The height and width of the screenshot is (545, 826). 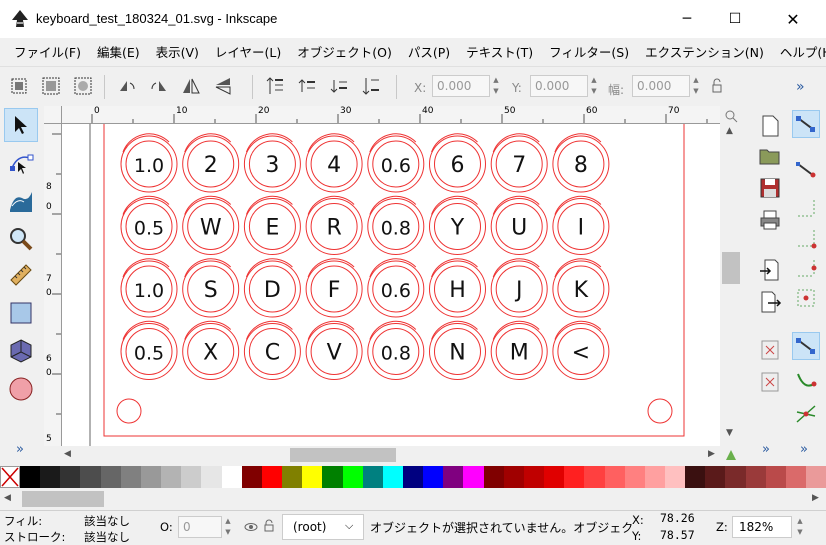 I want to click on ellipse-tool, so click(x=21, y=389).